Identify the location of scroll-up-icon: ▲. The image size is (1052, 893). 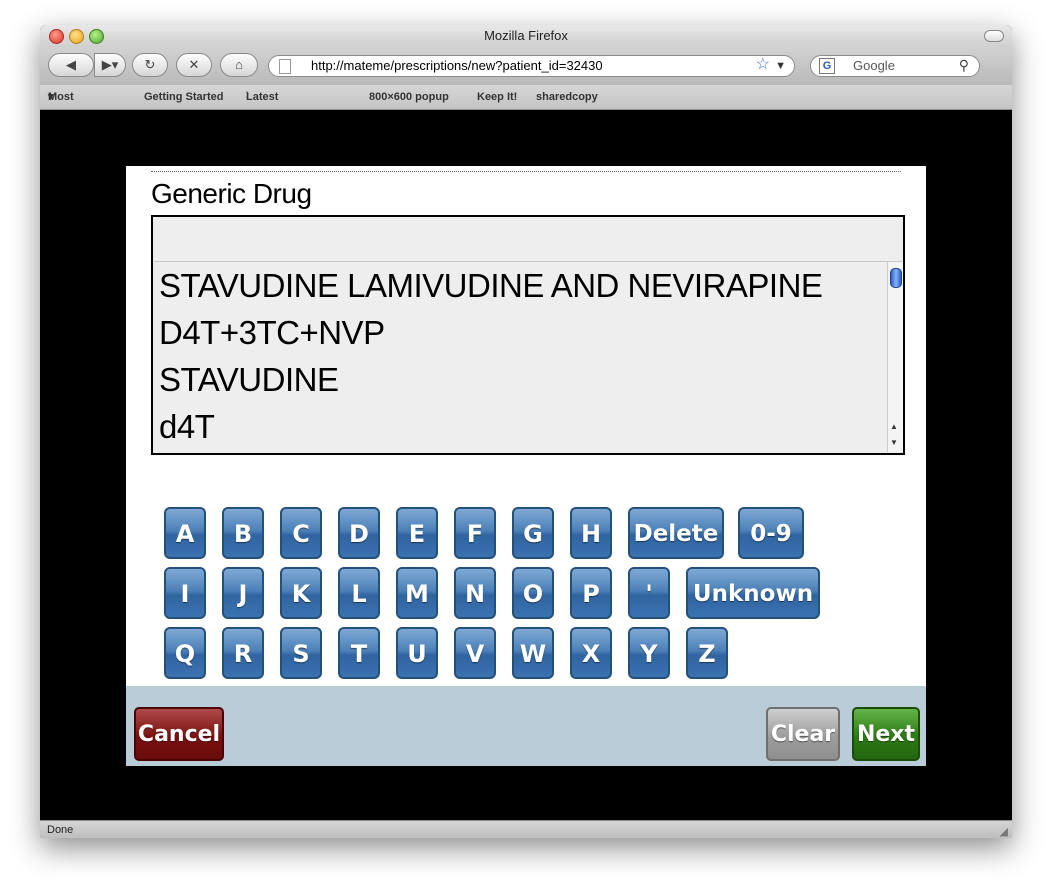
(894, 426).